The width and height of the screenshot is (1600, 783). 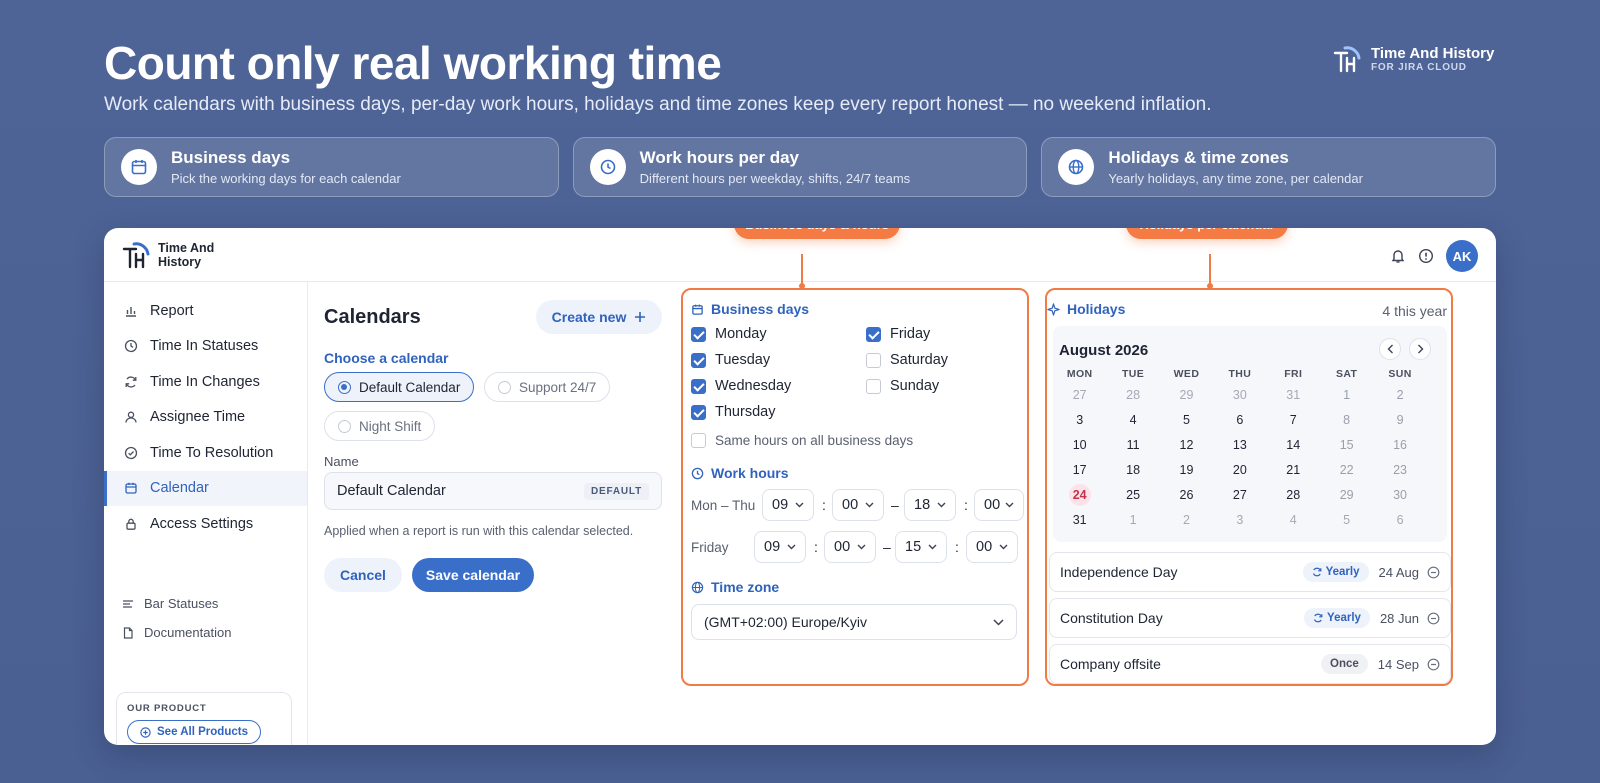 What do you see at coordinates (729, 334) in the screenshot?
I see `day-checkbox-monday: Monday` at bounding box center [729, 334].